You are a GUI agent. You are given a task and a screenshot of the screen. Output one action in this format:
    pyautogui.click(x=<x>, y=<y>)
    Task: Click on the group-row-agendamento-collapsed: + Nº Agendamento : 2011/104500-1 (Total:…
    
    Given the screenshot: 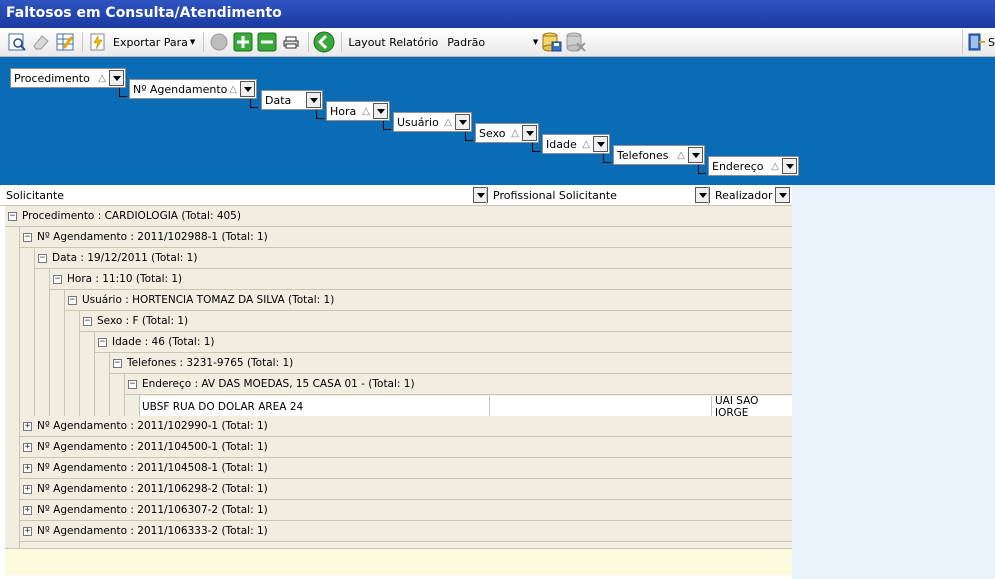 What is the action you would take?
    pyautogui.click(x=406, y=447)
    